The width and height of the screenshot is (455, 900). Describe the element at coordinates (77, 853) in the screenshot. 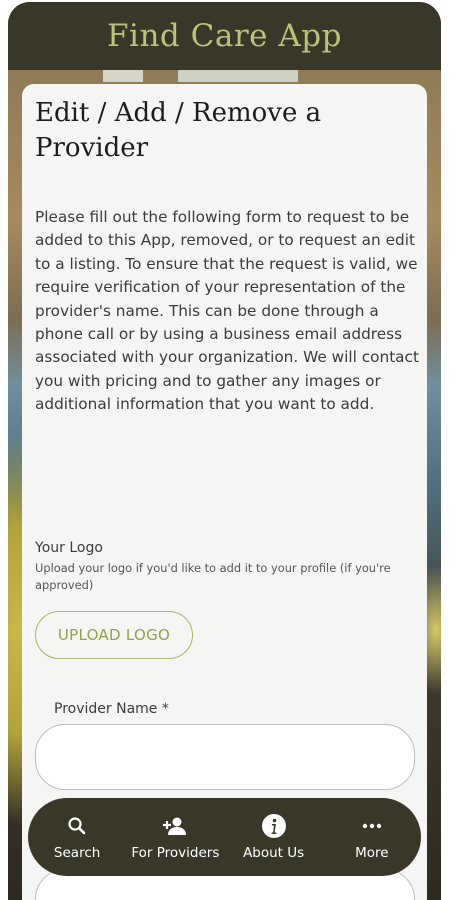

I see `nav-search-label: Search` at that location.